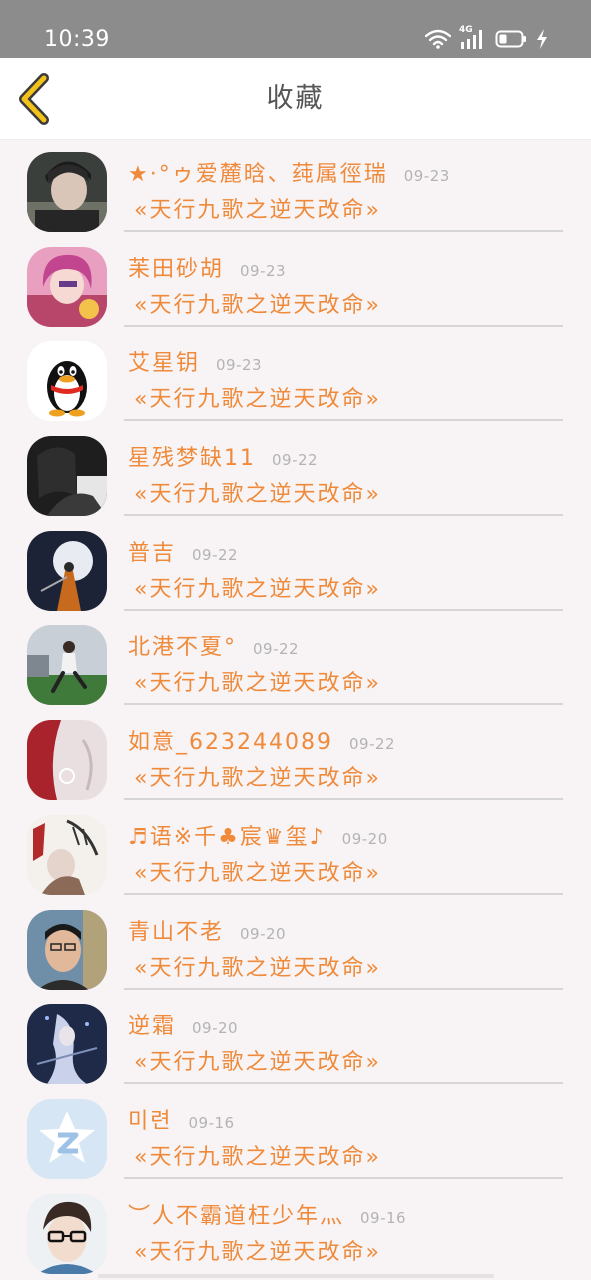 Image resolution: width=591 pixels, height=1280 pixels. What do you see at coordinates (183, 552) in the screenshot?
I see `item-header: 普吉 09-22` at bounding box center [183, 552].